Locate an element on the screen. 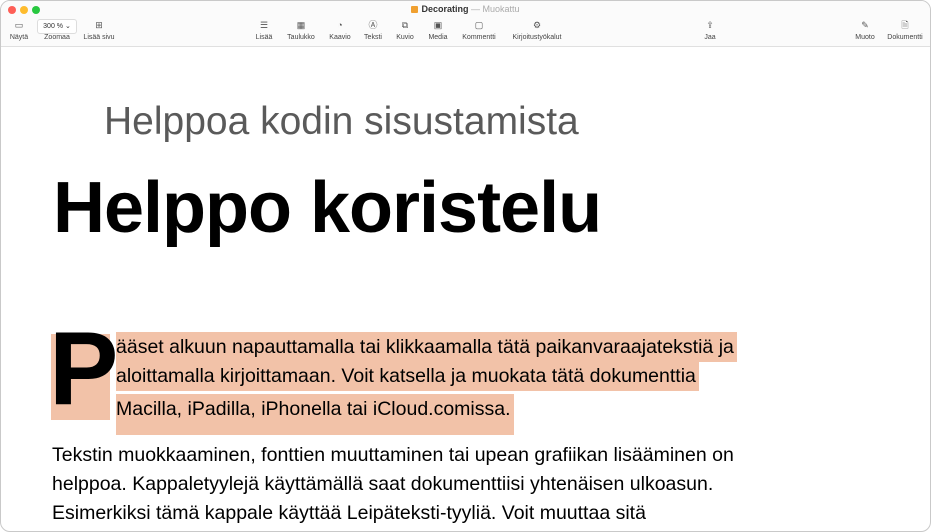  shape-label: Kuvio is located at coordinates (405, 37).